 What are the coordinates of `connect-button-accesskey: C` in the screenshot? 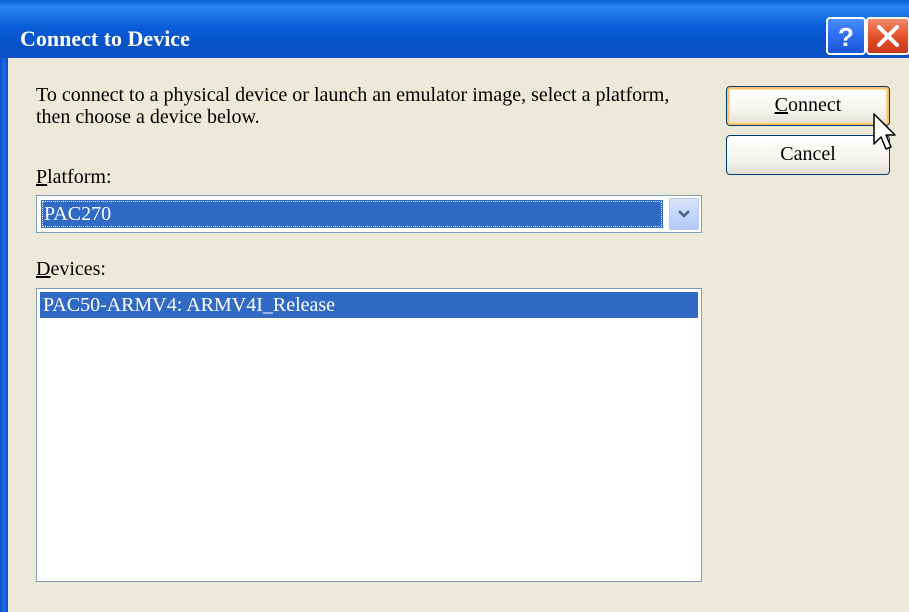 It's located at (781, 105).